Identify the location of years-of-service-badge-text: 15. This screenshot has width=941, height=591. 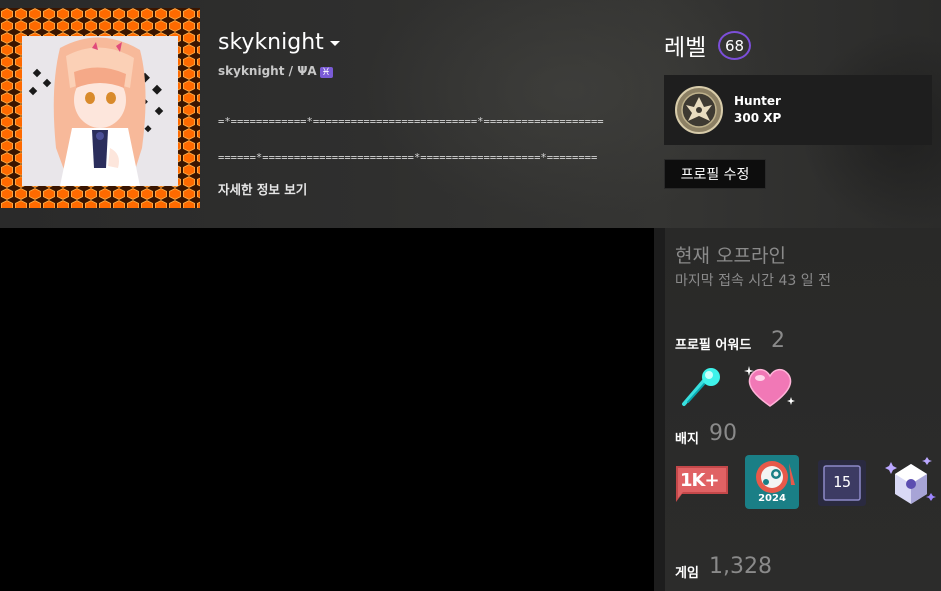
(842, 482).